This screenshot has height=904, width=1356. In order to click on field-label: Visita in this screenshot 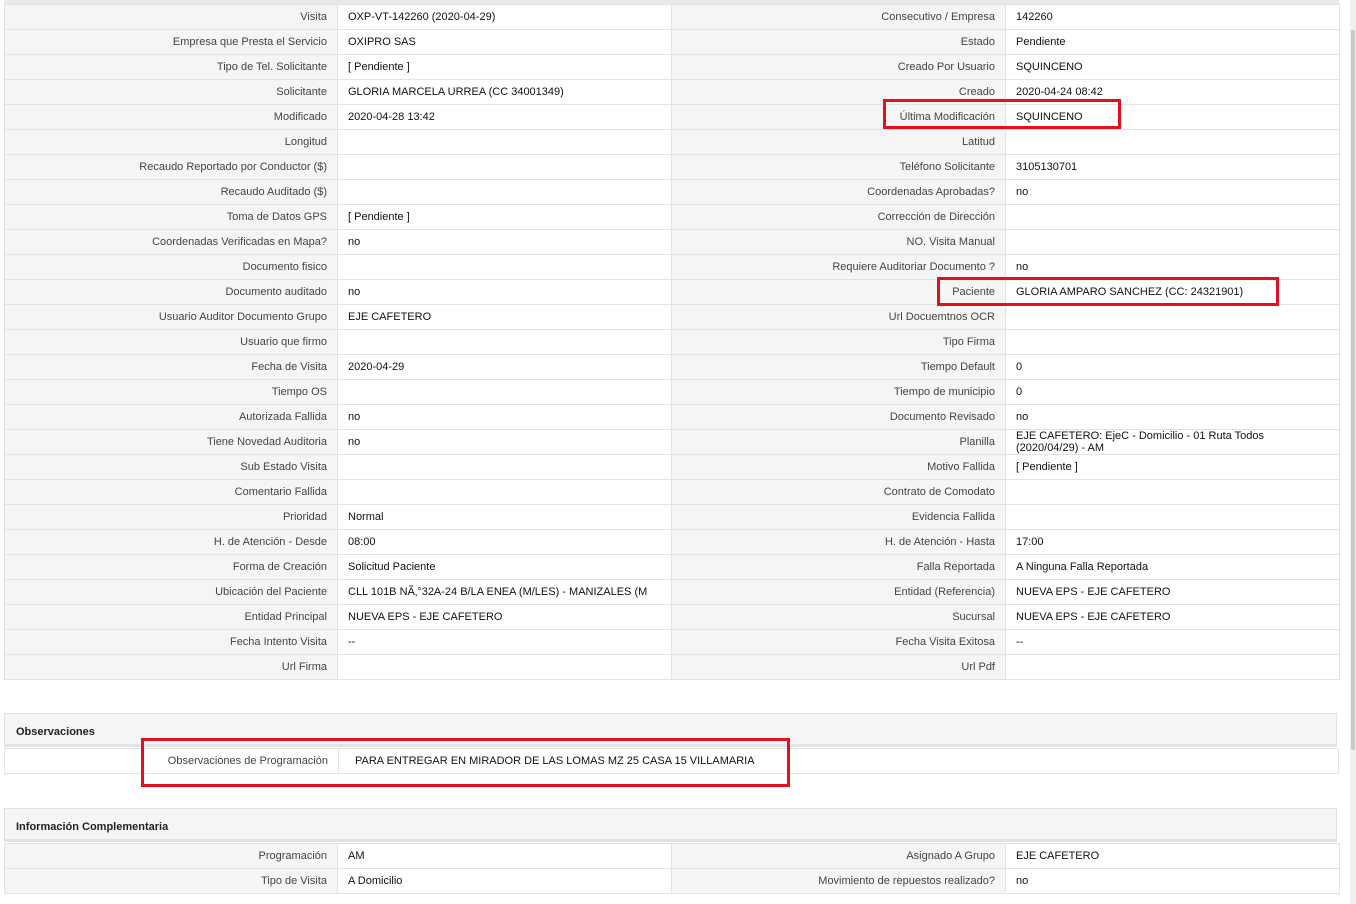, I will do `click(171, 17)`.